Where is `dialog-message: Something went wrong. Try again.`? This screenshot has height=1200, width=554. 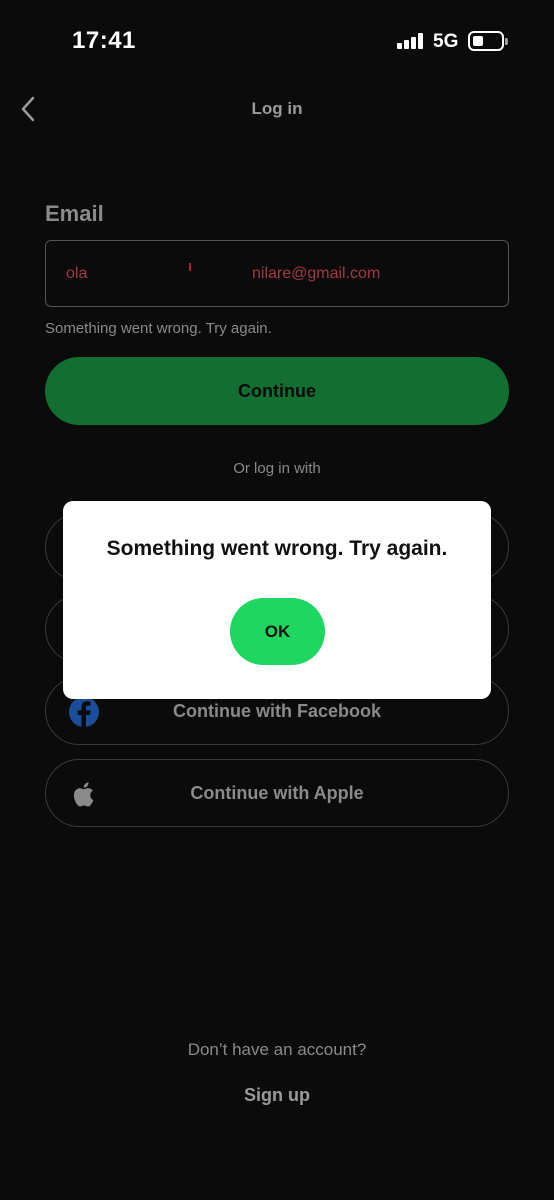 dialog-message: Something went wrong. Try again. is located at coordinates (277, 548).